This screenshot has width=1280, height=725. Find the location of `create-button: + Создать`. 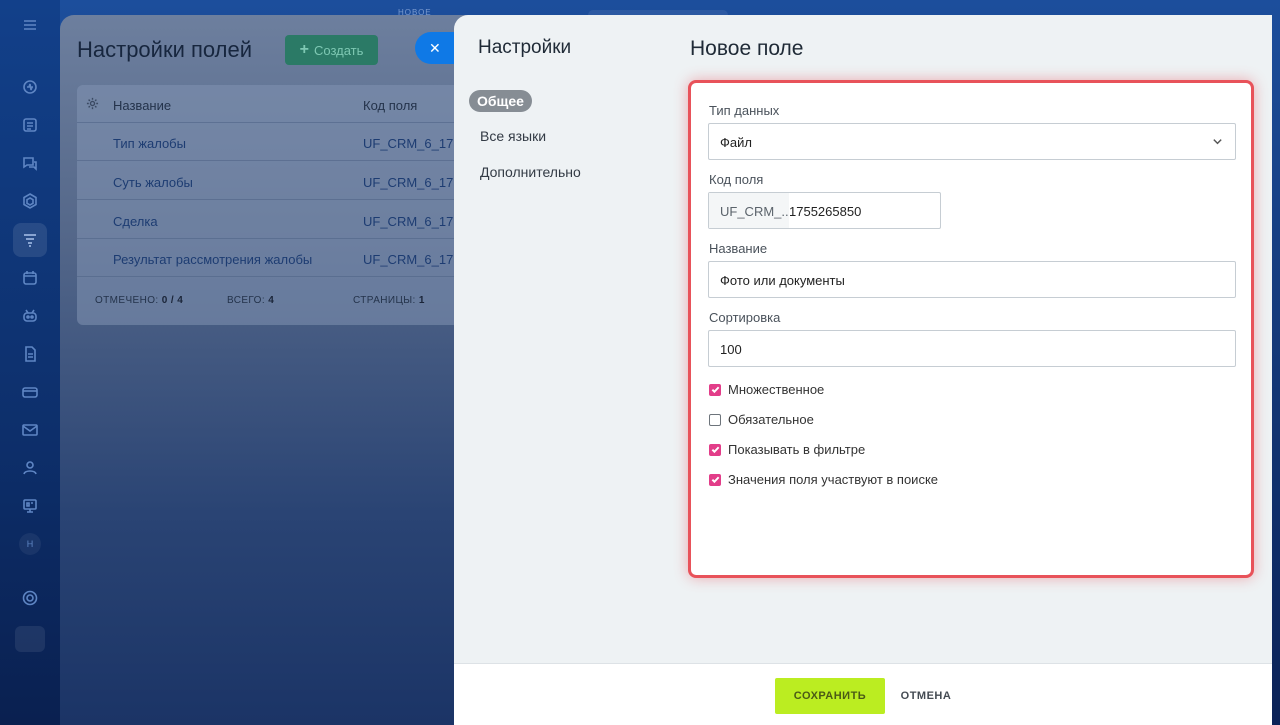

create-button: + Создать is located at coordinates (331, 50).